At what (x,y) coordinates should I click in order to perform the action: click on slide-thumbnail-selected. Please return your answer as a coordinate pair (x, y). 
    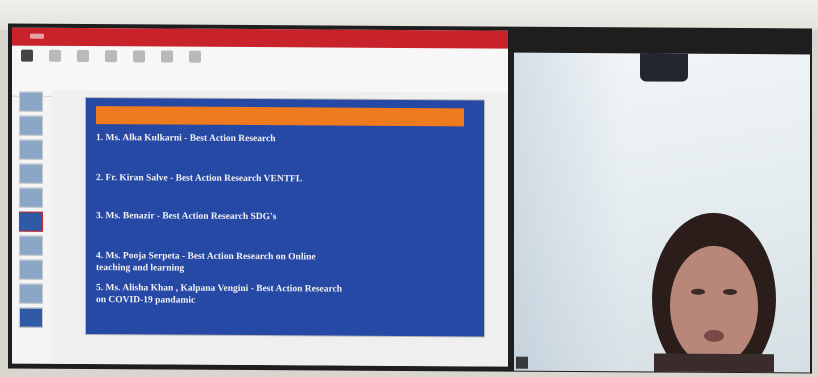
    Looking at the image, I should click on (31, 221).